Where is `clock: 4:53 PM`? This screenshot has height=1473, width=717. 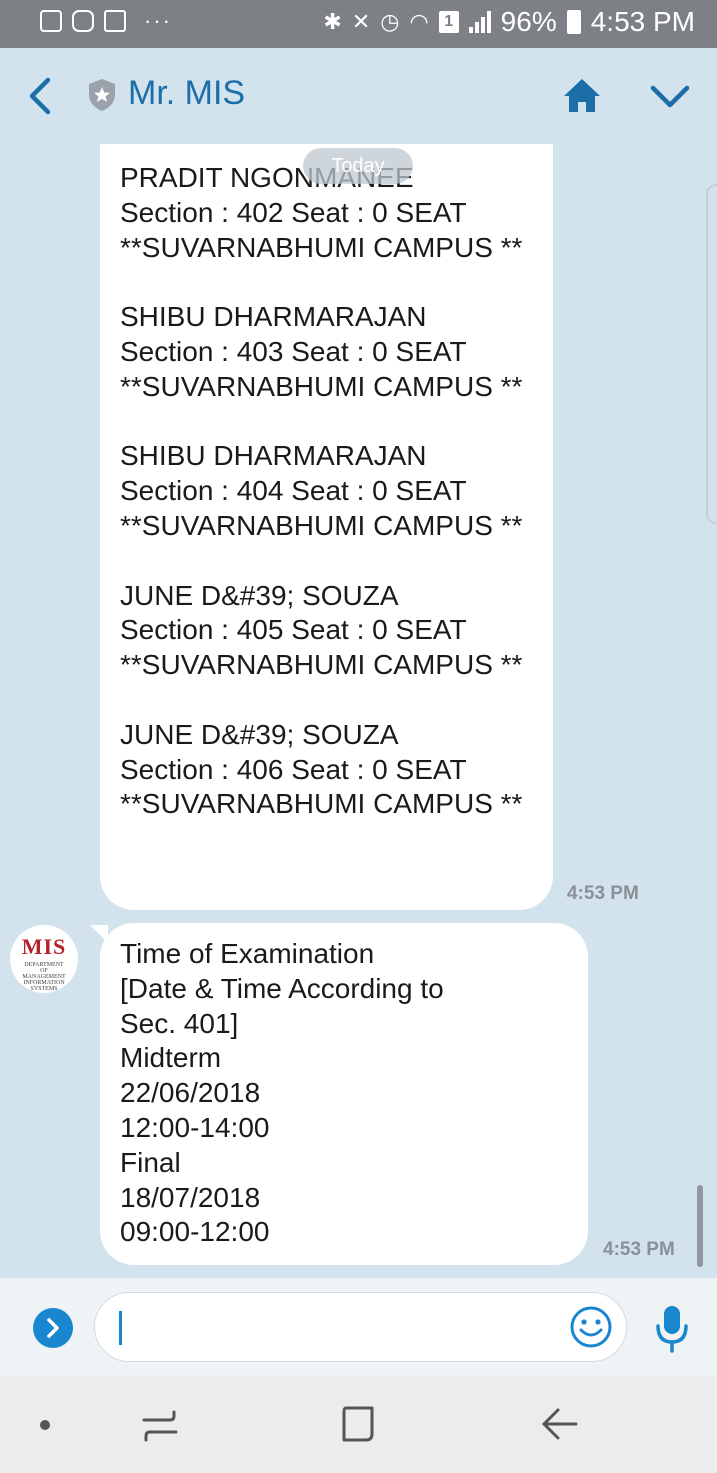 clock: 4:53 PM is located at coordinates (642, 21).